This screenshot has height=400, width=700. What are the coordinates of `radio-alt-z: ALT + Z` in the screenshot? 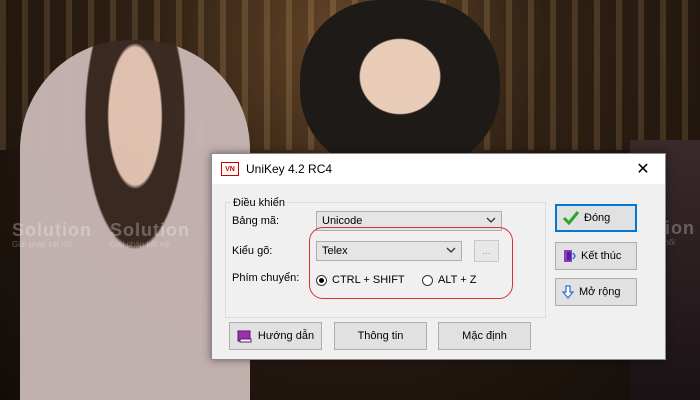 It's located at (449, 280).